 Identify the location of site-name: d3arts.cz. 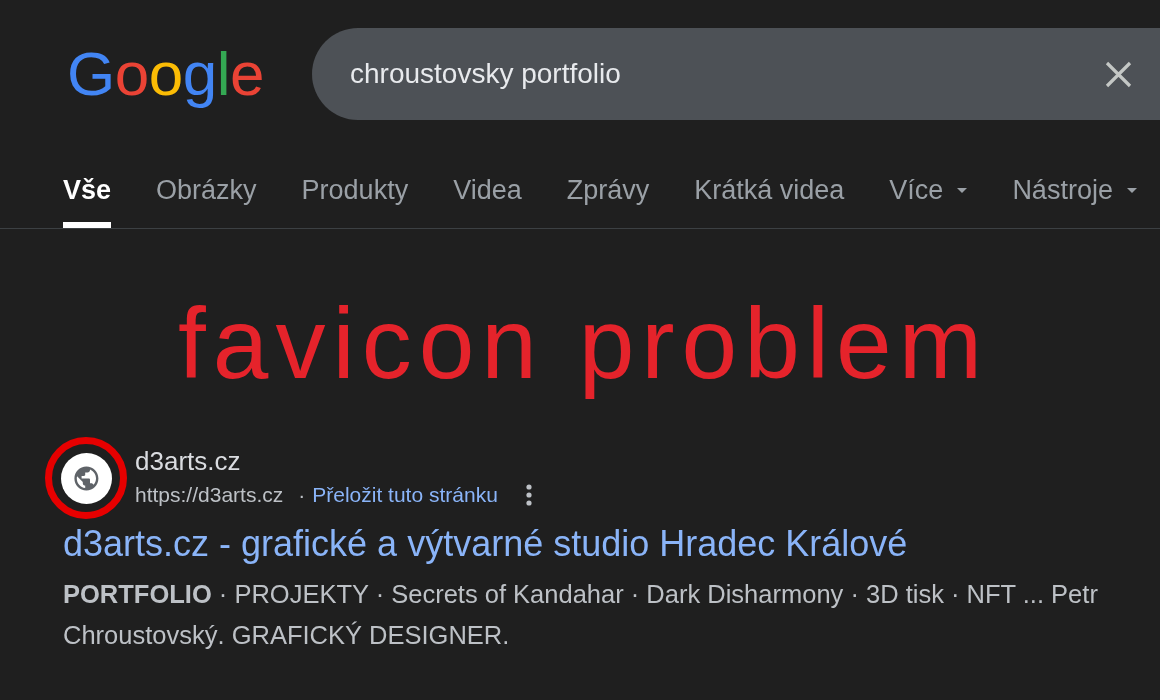
(188, 461).